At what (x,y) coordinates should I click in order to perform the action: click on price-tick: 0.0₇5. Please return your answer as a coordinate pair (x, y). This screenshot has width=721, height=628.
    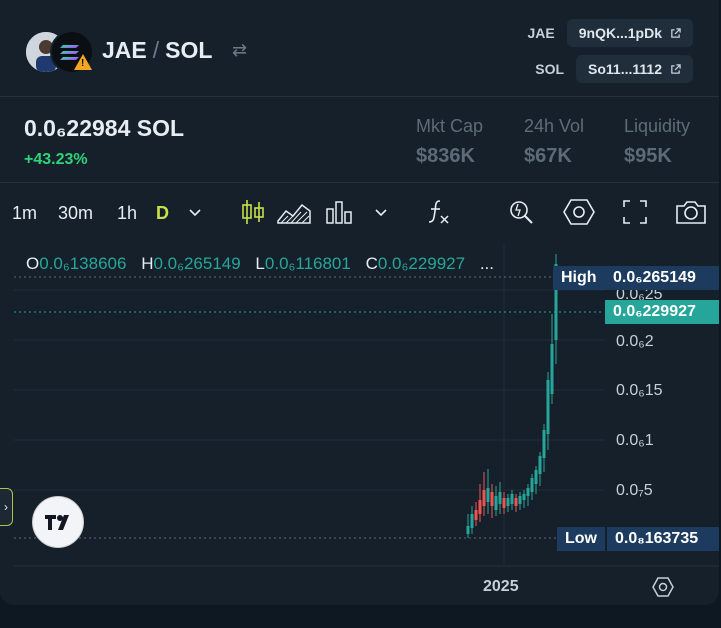
    Looking at the image, I should click on (634, 490).